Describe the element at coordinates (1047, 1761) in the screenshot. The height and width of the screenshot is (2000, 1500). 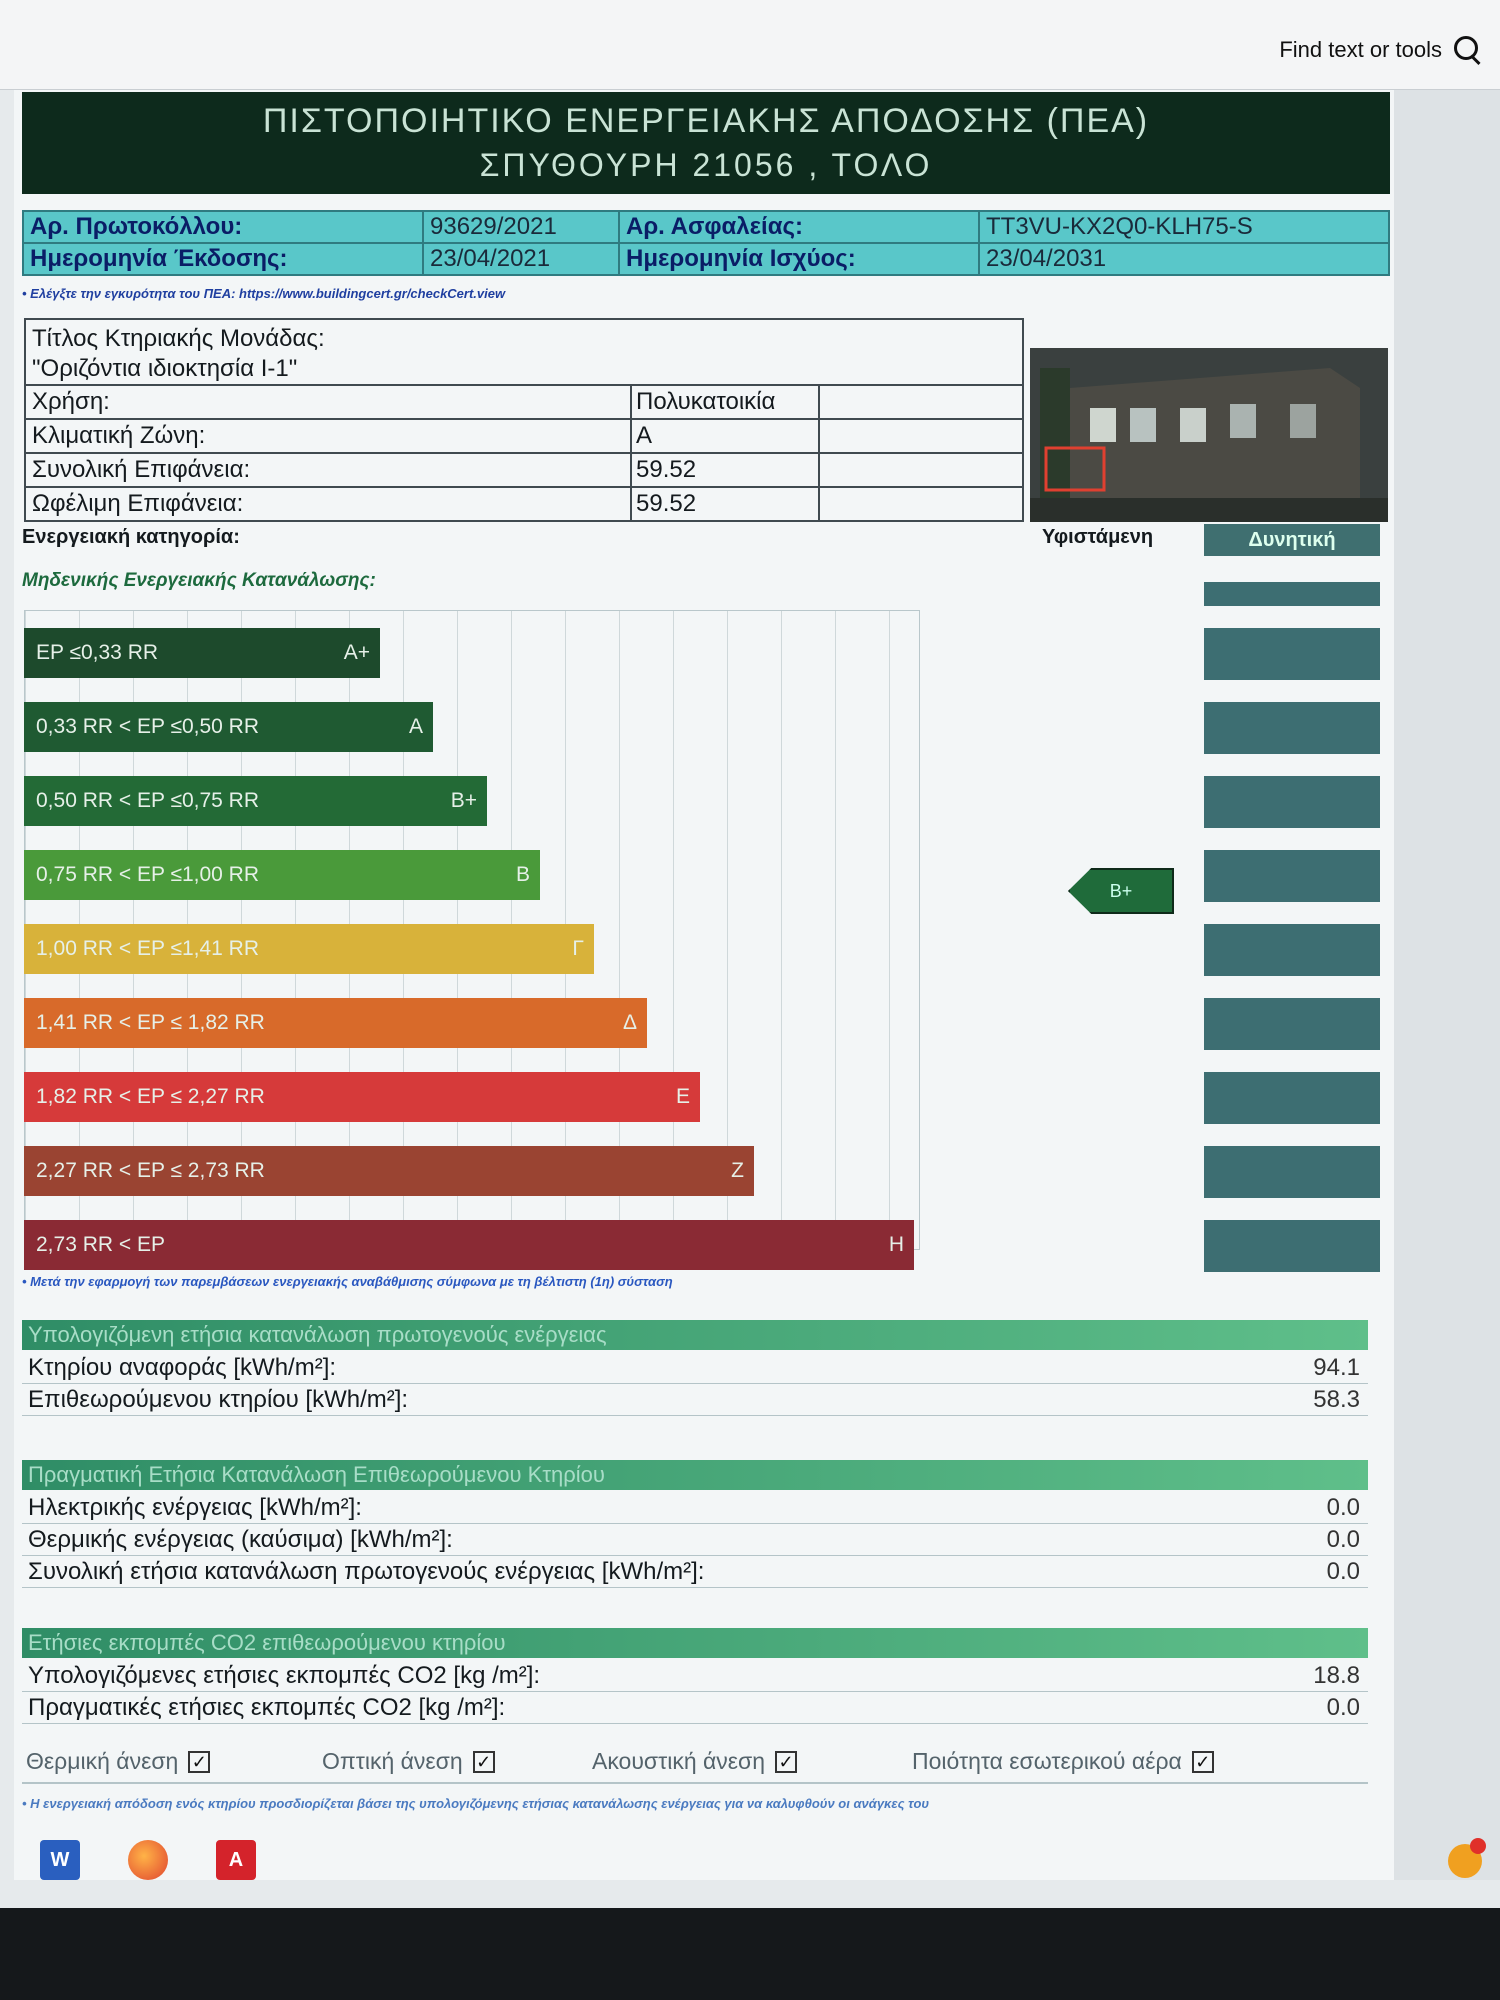
I see `air-quality-label: Ποιότητα εσωτερικού αέρα` at that location.